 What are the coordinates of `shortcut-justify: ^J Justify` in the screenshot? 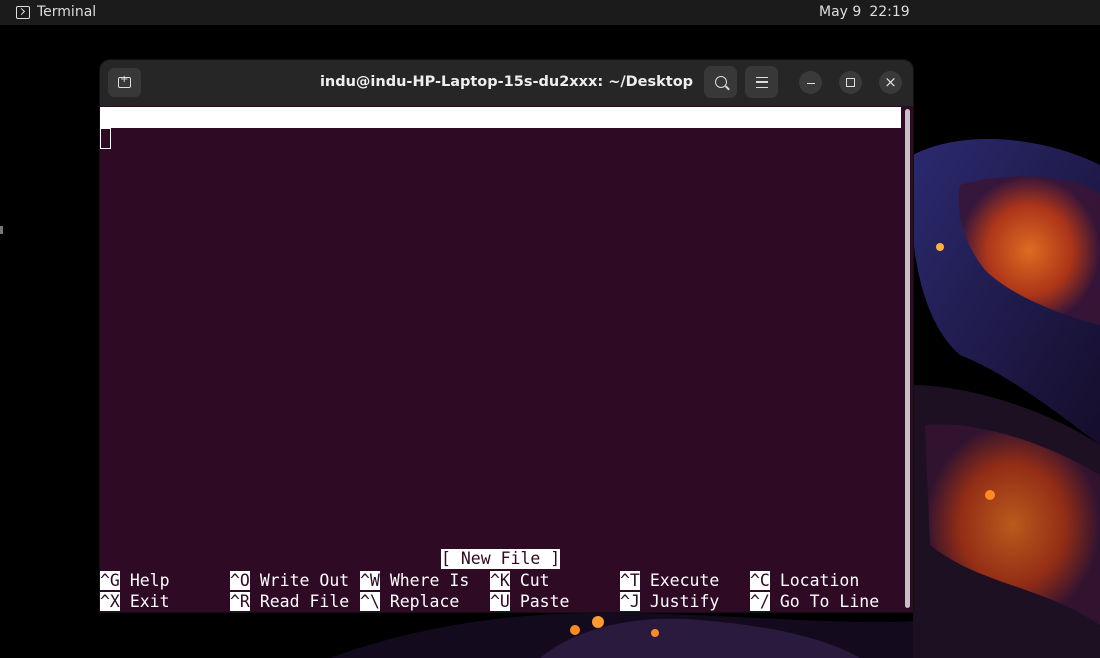 It's located at (669, 601).